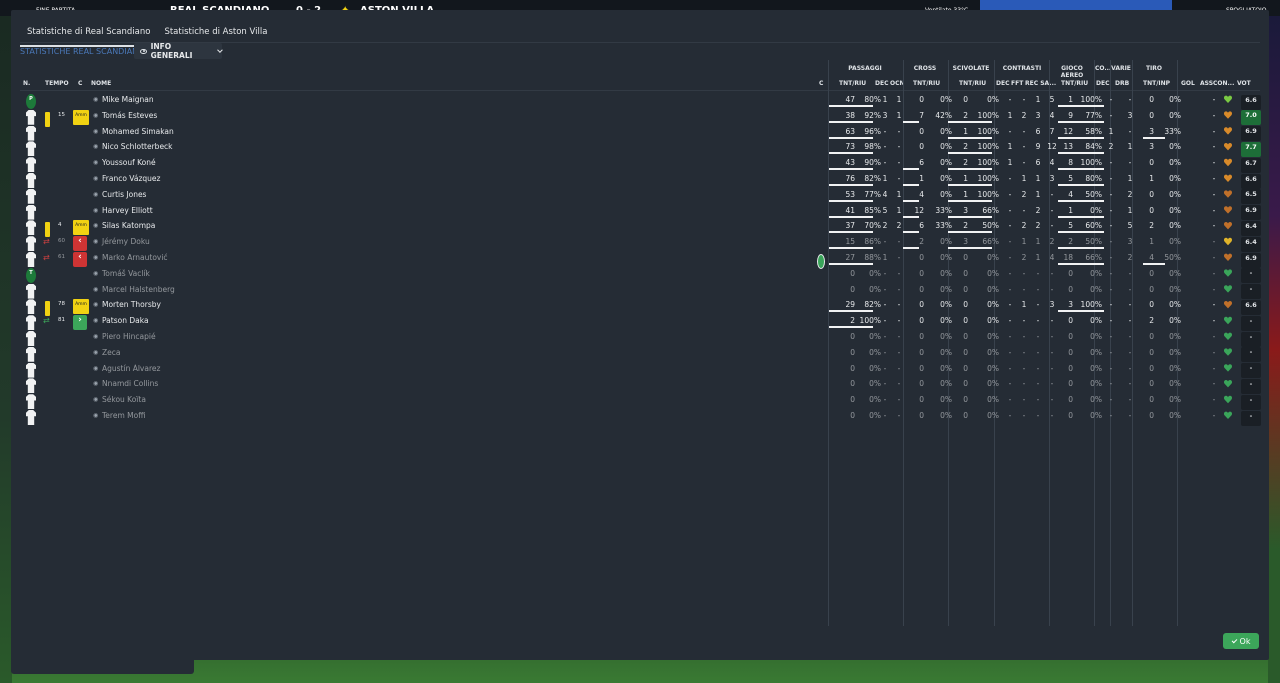 This screenshot has height=683, width=1280. I want to click on table-row: ◉ Terem Moffi 0 0% - -0 0% 0 0% - - - -0 0% - -0 0% - -, so click(640, 415).